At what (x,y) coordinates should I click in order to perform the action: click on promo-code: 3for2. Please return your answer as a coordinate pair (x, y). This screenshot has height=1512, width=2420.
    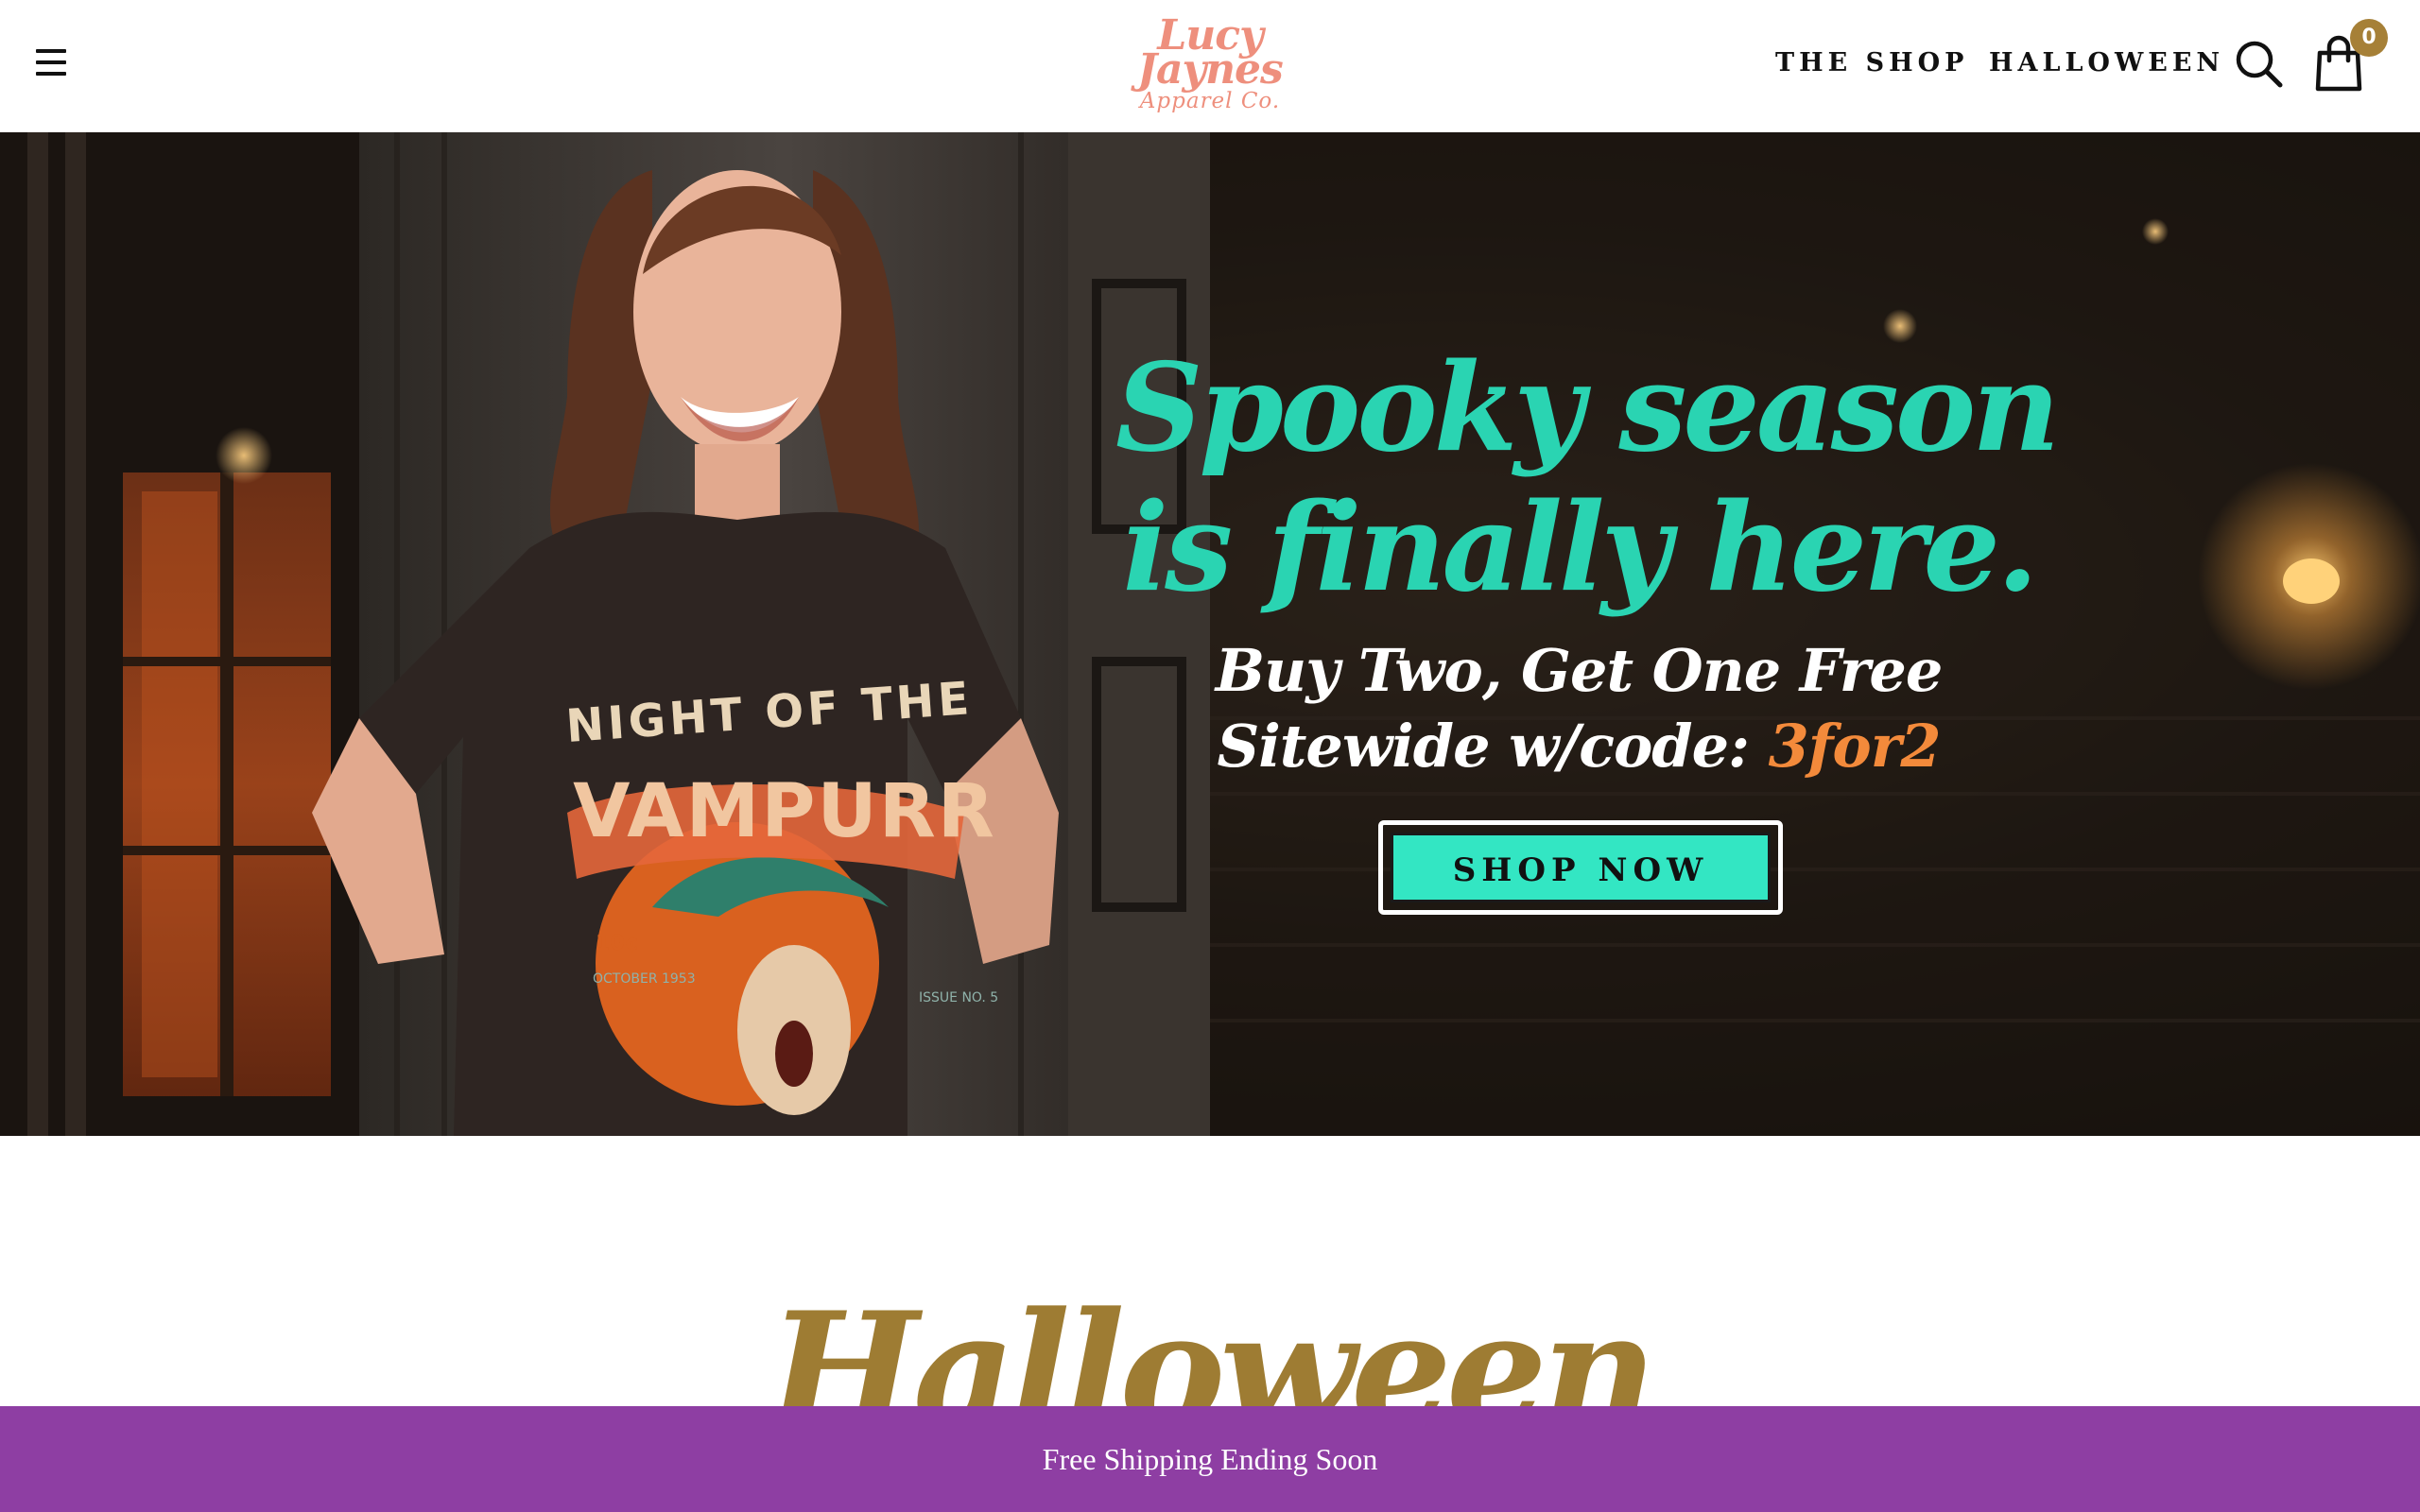
    Looking at the image, I should click on (1855, 746).